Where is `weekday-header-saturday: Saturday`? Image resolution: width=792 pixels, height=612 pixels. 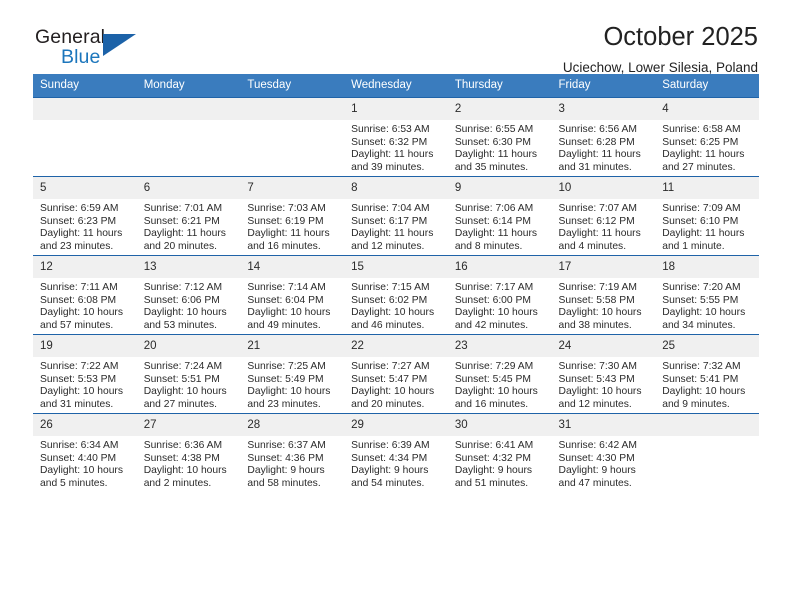 weekday-header-saturday: Saturday is located at coordinates (707, 86).